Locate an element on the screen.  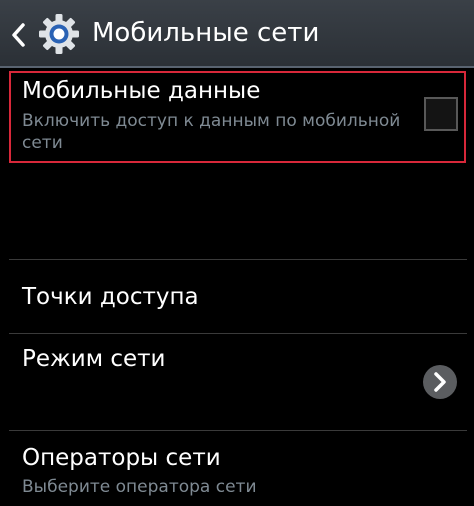
access-points-setting: Точки доступа is located at coordinates (237, 296).